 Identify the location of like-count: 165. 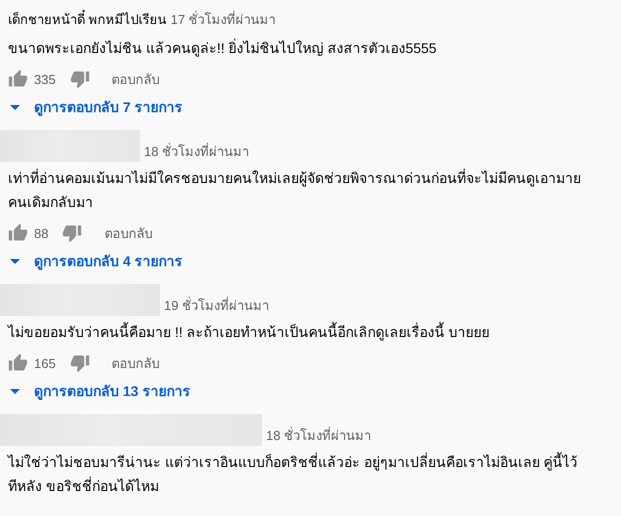
(45, 363).